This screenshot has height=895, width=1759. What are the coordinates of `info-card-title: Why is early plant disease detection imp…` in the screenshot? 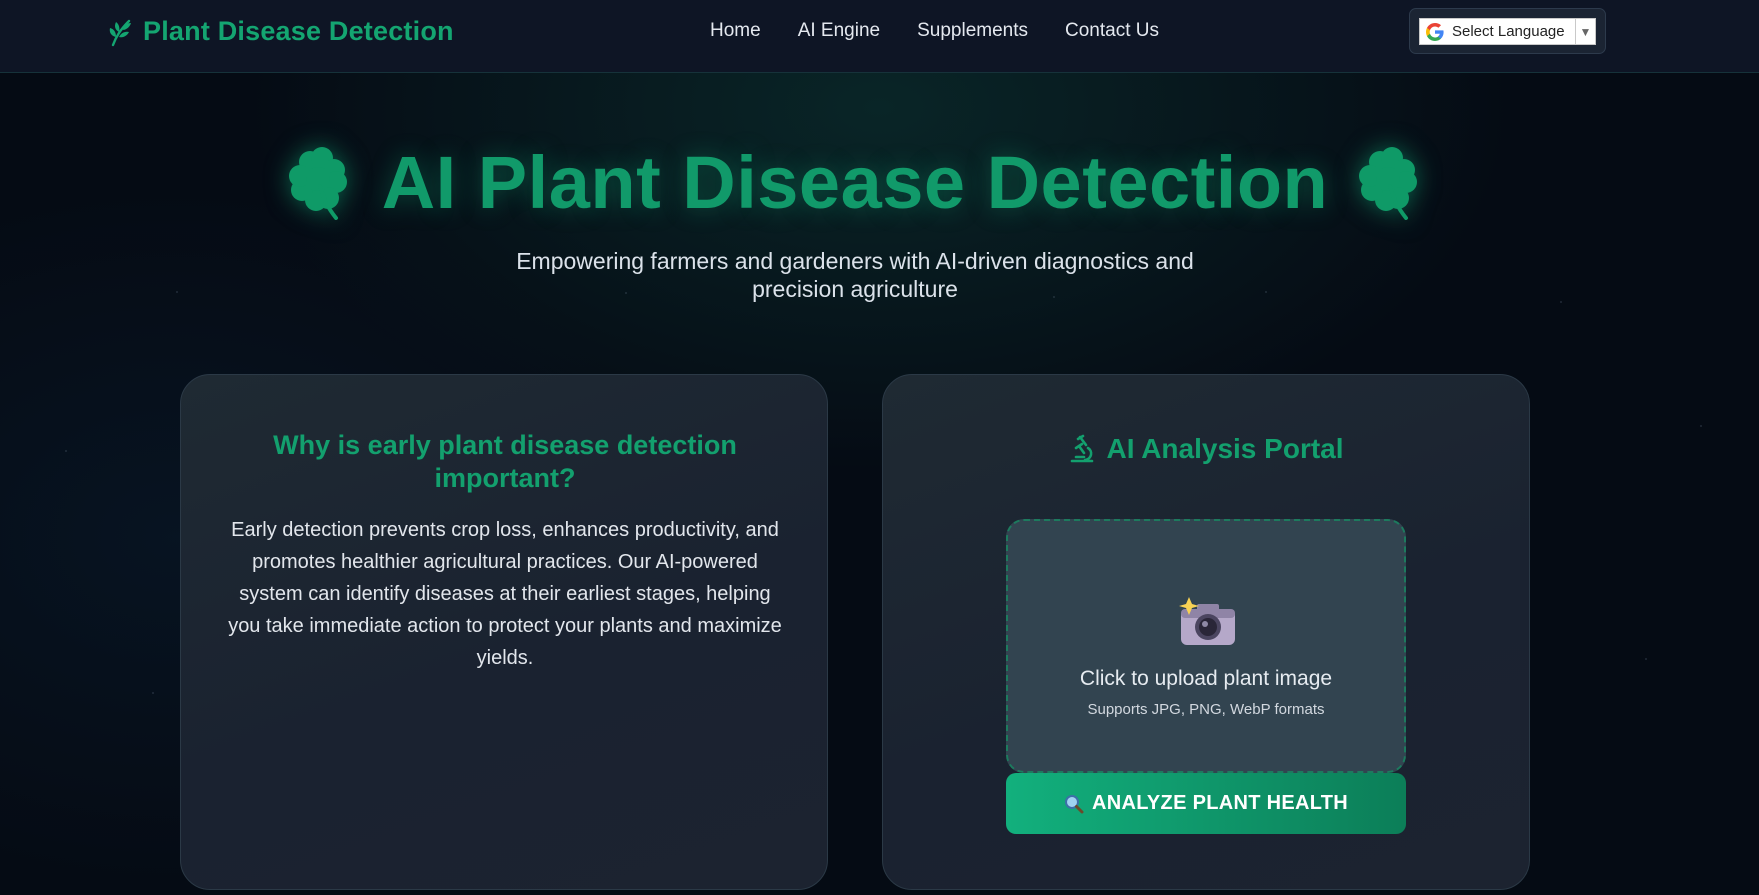 It's located at (505, 461).